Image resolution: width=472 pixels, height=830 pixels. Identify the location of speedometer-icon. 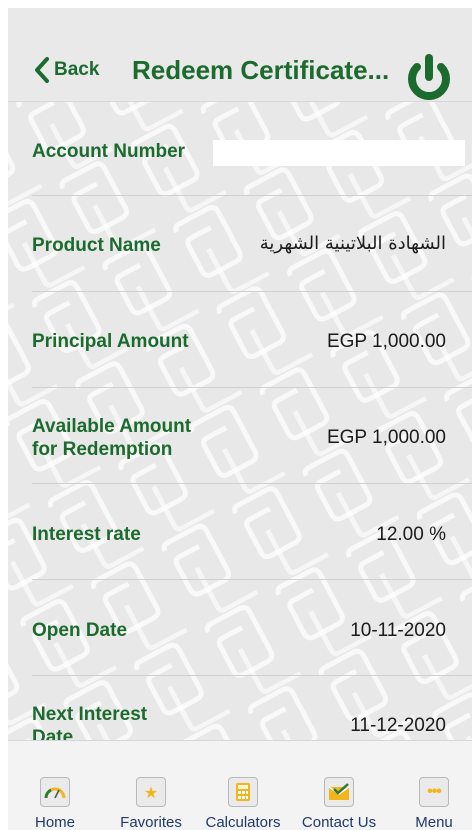
(55, 792).